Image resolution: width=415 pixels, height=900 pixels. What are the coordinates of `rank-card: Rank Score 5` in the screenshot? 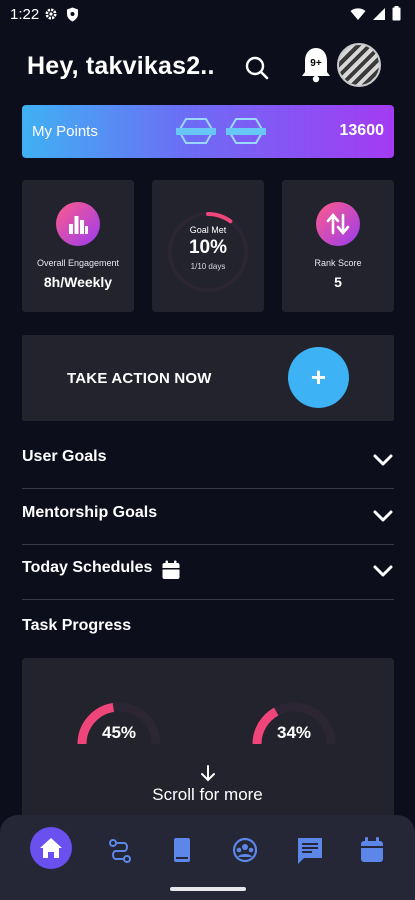 It's located at (338, 246).